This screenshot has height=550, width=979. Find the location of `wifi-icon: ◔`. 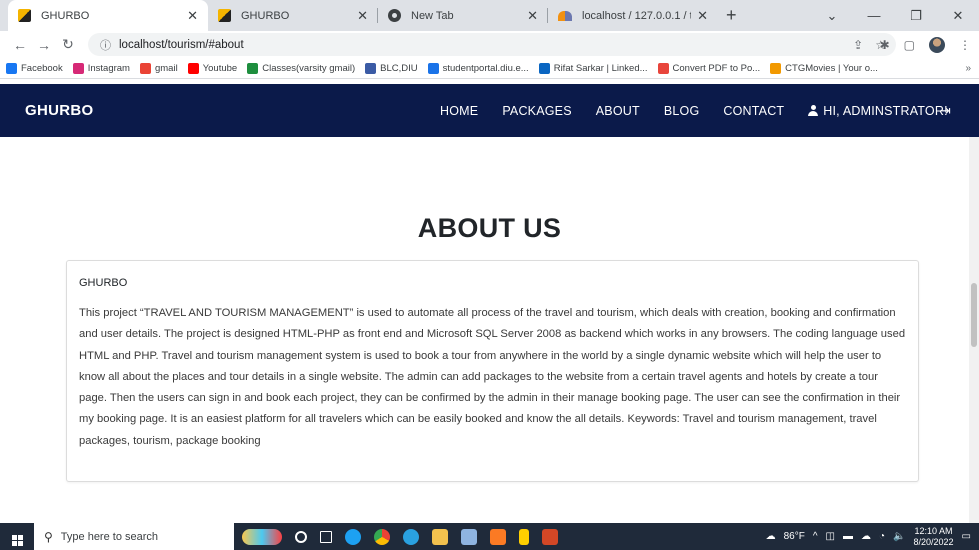

wifi-icon: ◔ is located at coordinates (882, 536).